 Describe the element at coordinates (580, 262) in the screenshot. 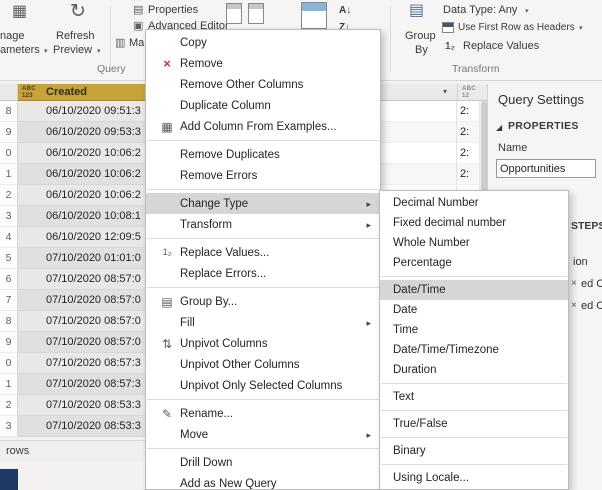

I see `applied-step-item: ion` at that location.